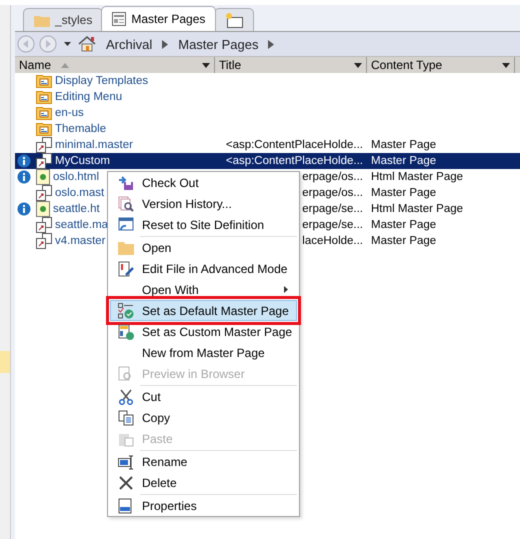  Describe the element at coordinates (203, 247) in the screenshot. I see `menu-item: Open` at that location.